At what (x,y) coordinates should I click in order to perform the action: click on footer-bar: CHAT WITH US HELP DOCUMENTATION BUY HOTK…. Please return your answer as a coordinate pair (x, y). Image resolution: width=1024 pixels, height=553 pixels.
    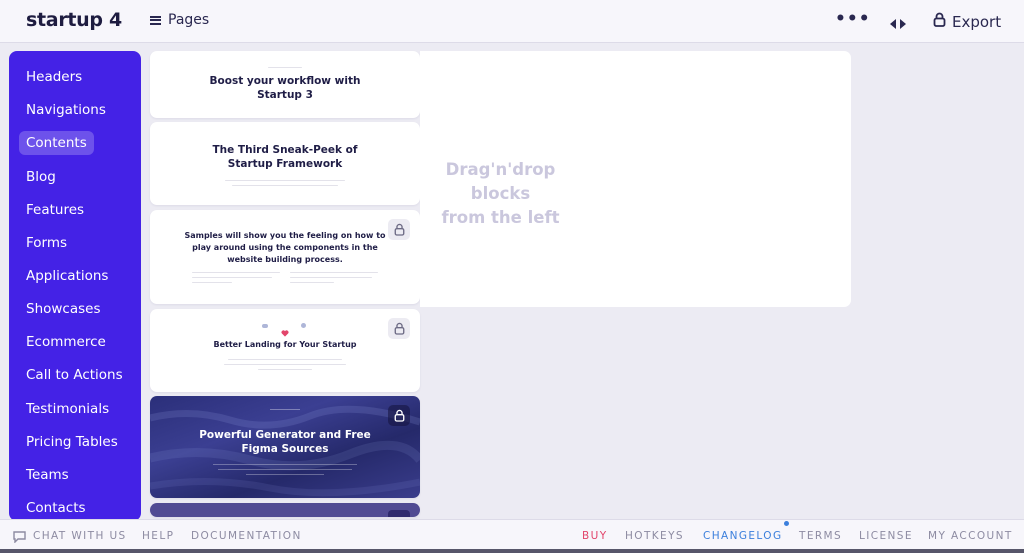
    Looking at the image, I should click on (512, 534).